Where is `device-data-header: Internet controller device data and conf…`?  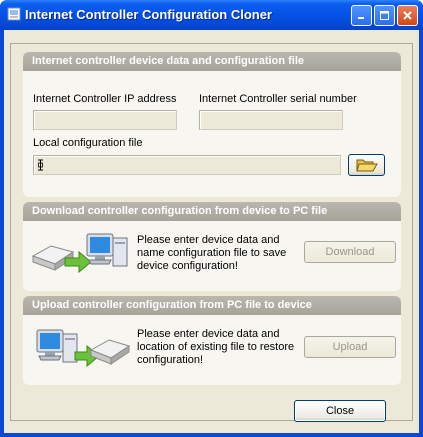
device-data-header: Internet controller device data and conf… is located at coordinates (212, 61).